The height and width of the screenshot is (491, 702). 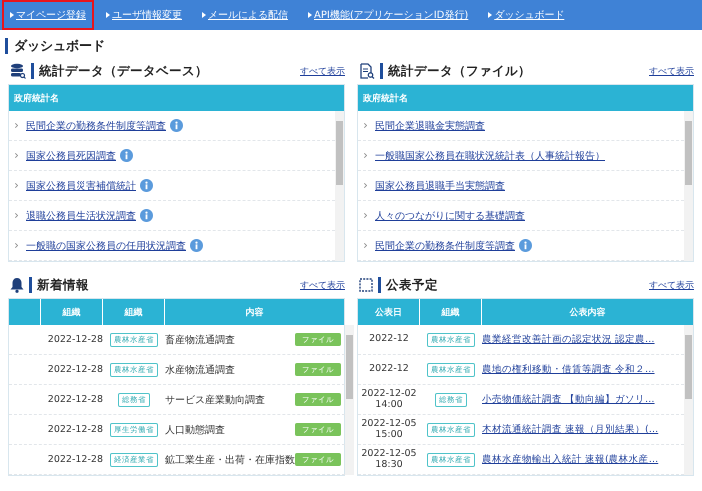 What do you see at coordinates (200, 370) in the screenshot?
I see `content-cell-text: 水産物流通調査` at bounding box center [200, 370].